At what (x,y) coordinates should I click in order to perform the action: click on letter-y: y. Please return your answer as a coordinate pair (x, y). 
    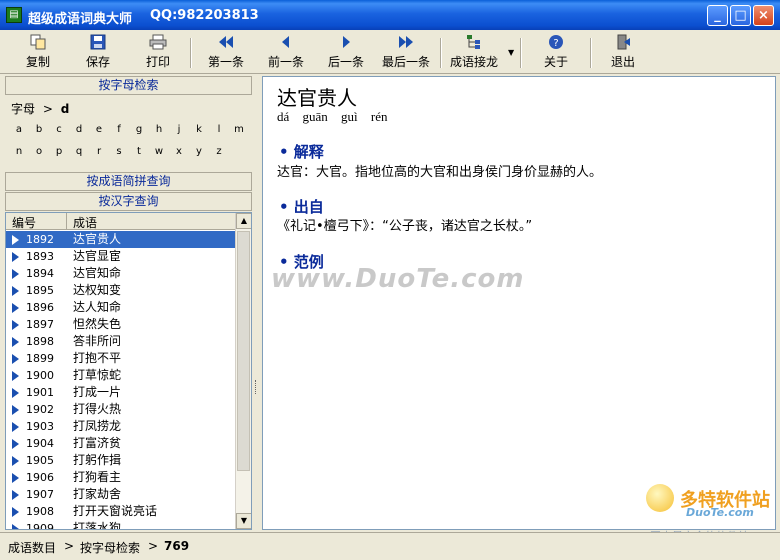
    Looking at the image, I should click on (199, 151).